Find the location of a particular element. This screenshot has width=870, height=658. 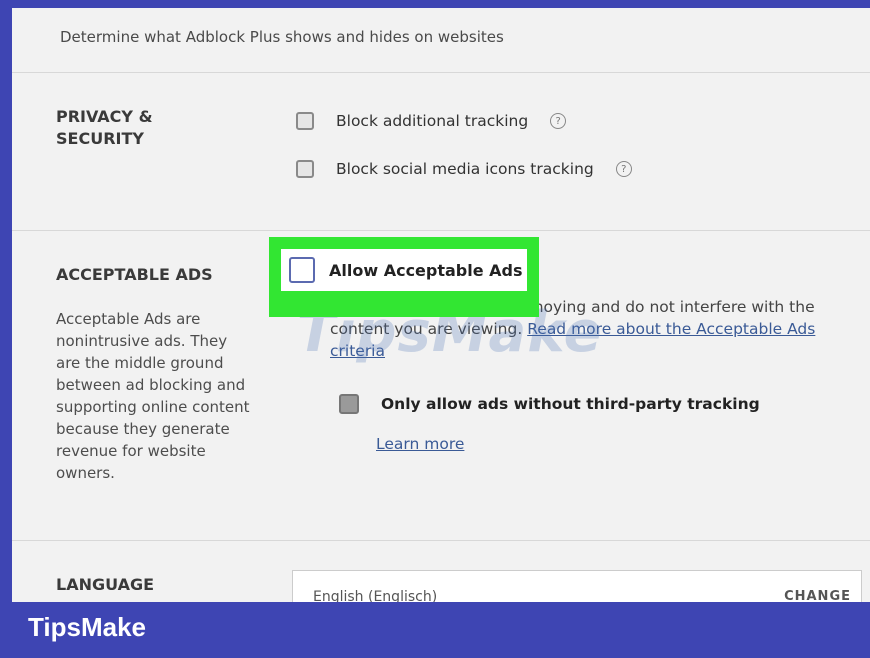

allow-acceptable-ads-label: Allow Acceptable Ads is located at coordinates (426, 270).